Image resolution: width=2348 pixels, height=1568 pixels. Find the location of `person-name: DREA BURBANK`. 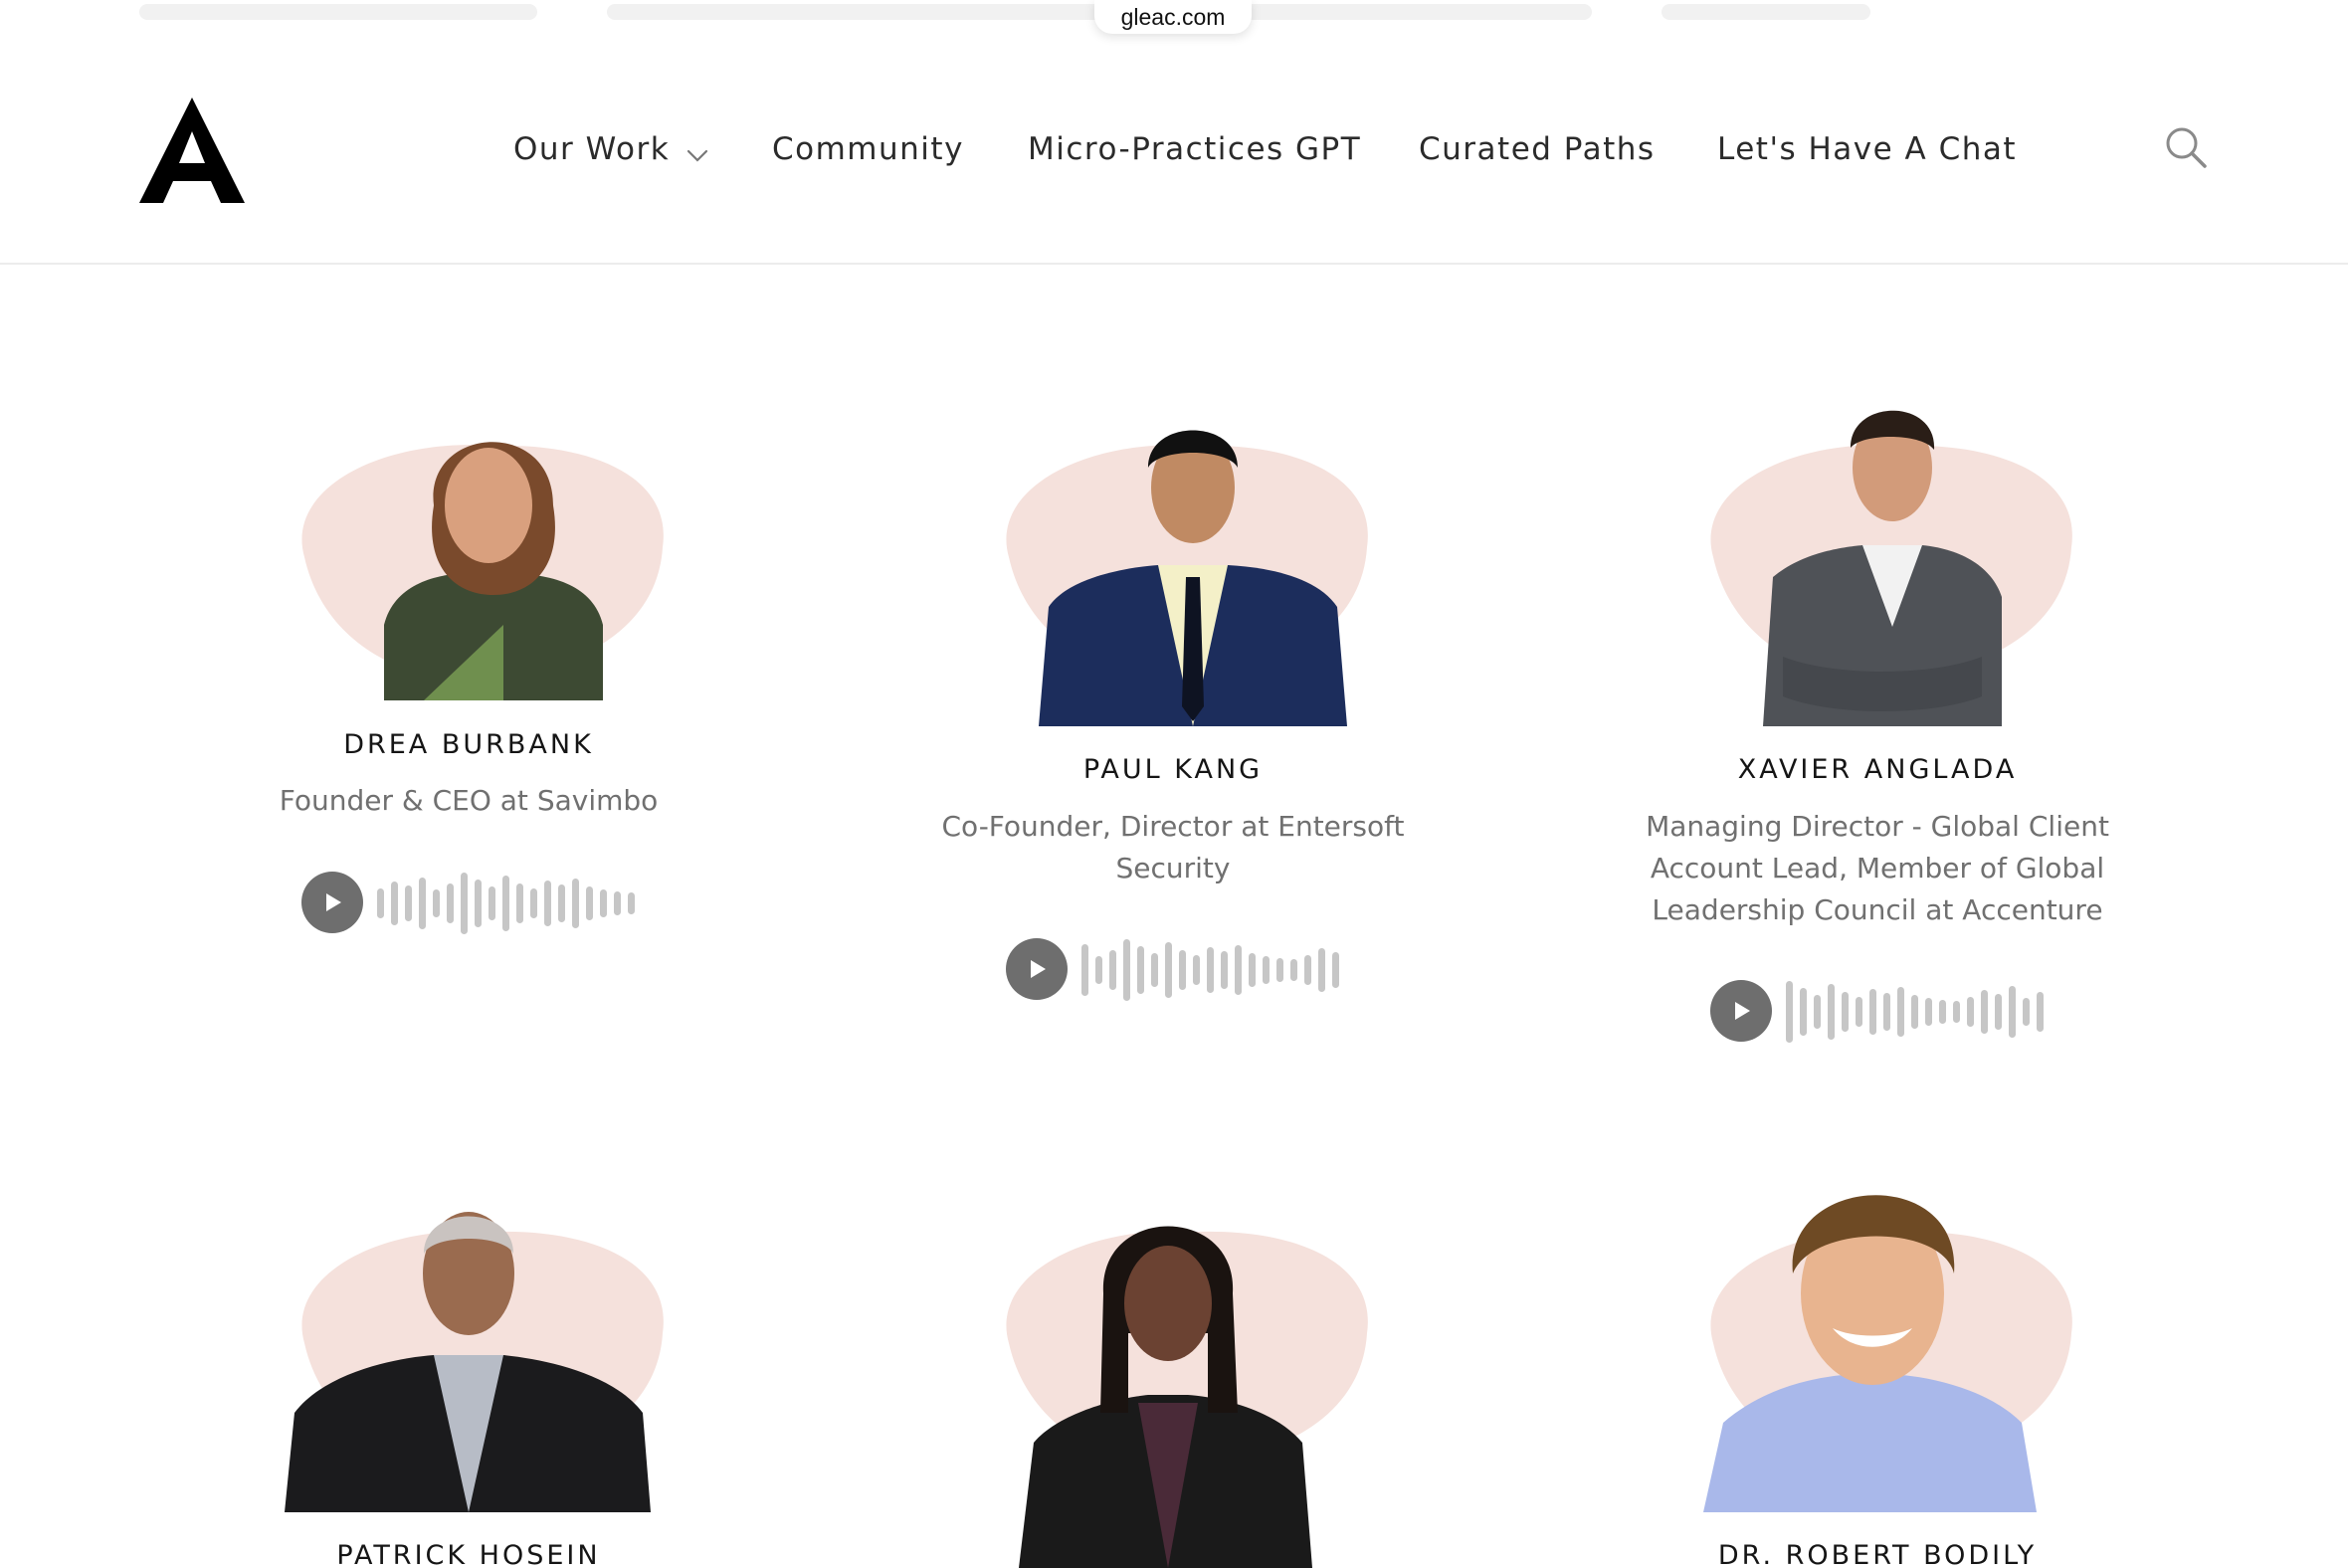

person-name: DREA BURBANK is located at coordinates (468, 744).